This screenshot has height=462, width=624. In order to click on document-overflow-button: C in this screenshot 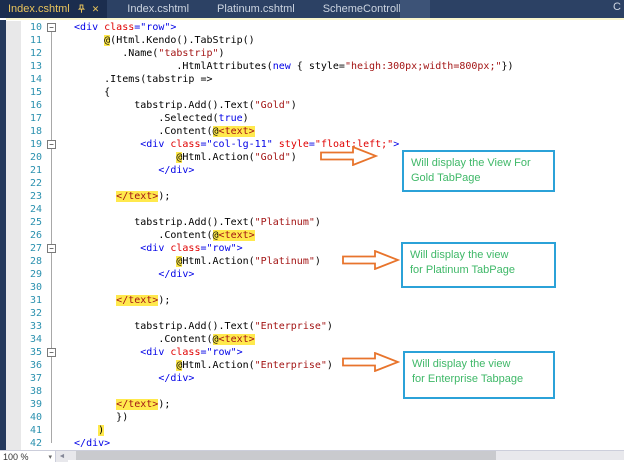, I will do `click(617, 7)`.